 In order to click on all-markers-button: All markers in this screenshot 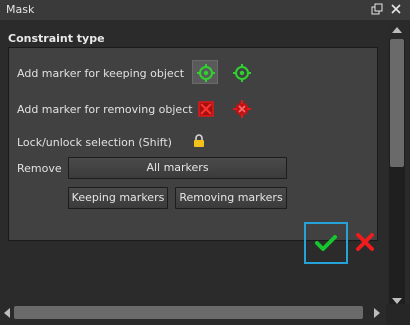, I will do `click(177, 168)`.